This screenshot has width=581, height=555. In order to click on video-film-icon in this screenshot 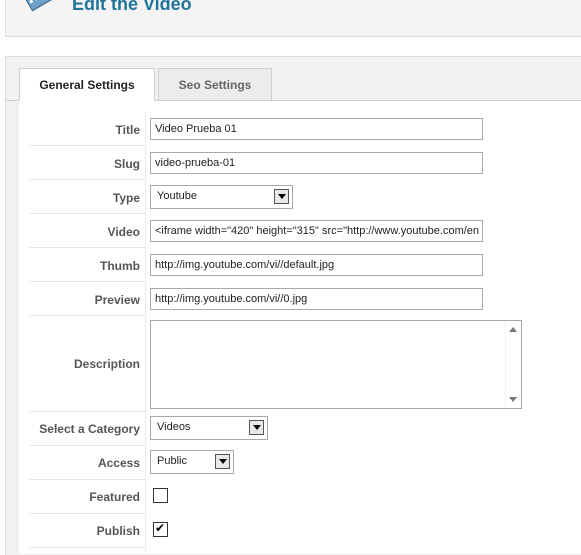, I will do `click(39, 6)`.